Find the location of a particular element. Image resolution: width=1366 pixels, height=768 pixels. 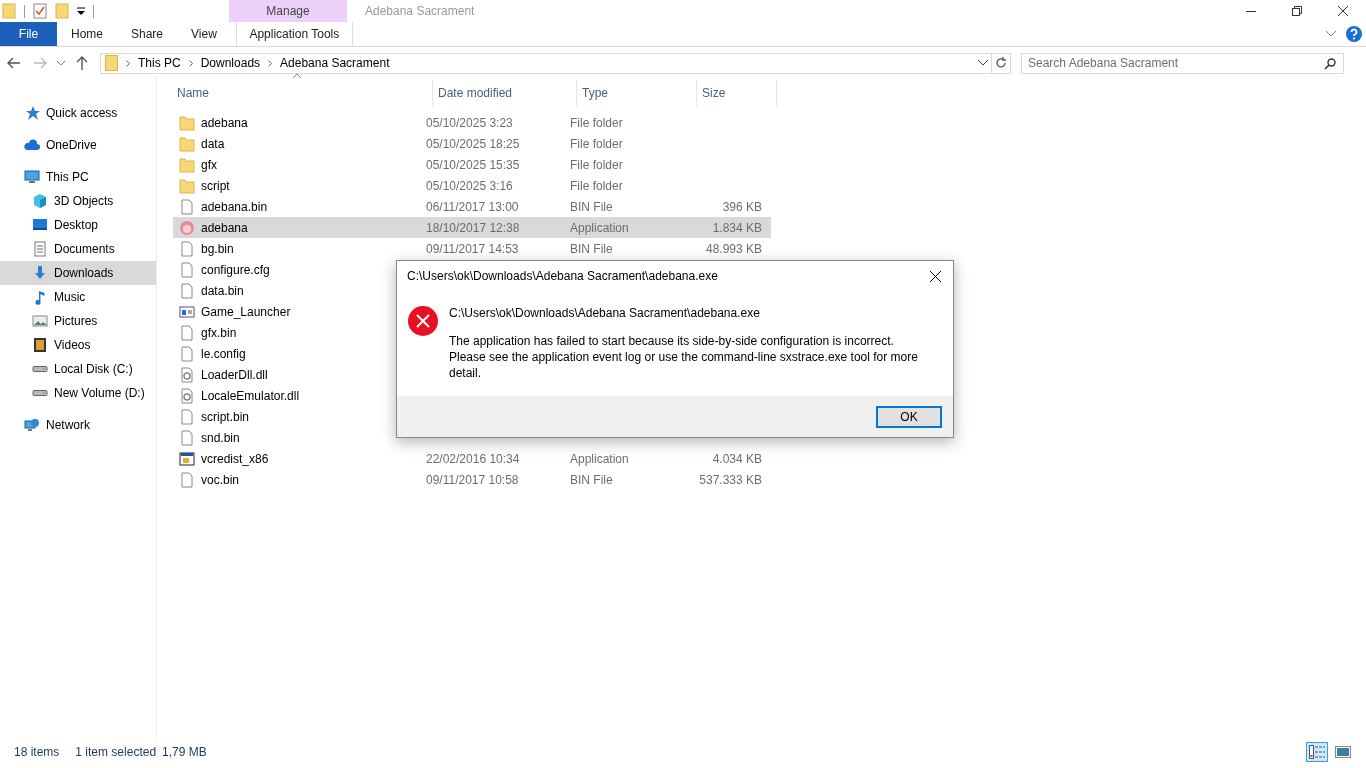

date-cell: 18/10/2017 12:38 is located at coordinates (473, 227).